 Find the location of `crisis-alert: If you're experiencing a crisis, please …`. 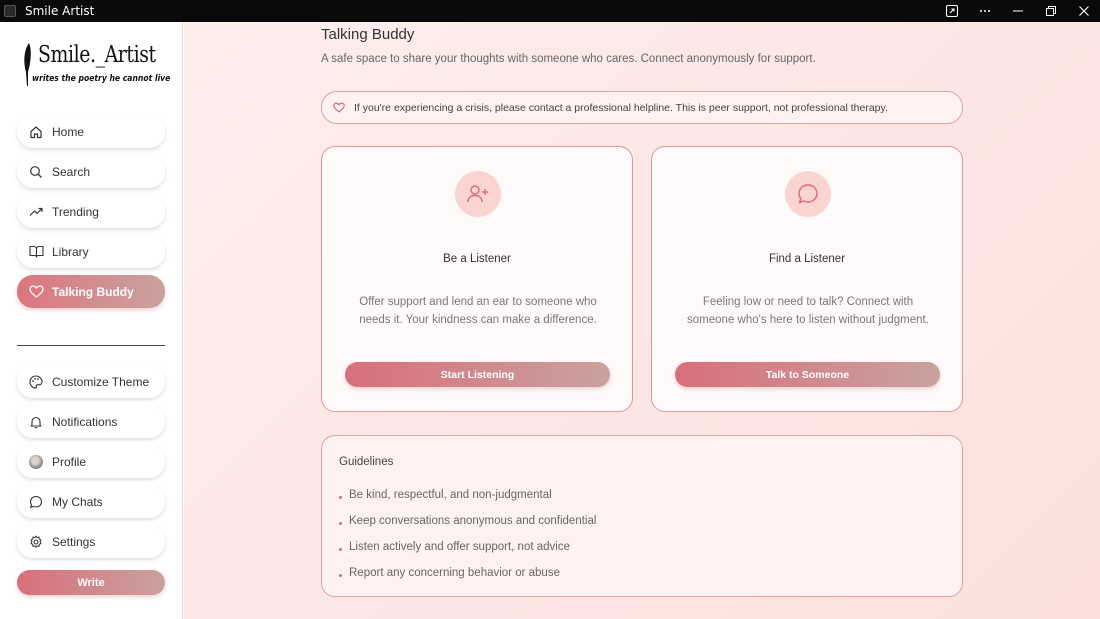

crisis-alert: If you're experiencing a crisis, please … is located at coordinates (642, 107).